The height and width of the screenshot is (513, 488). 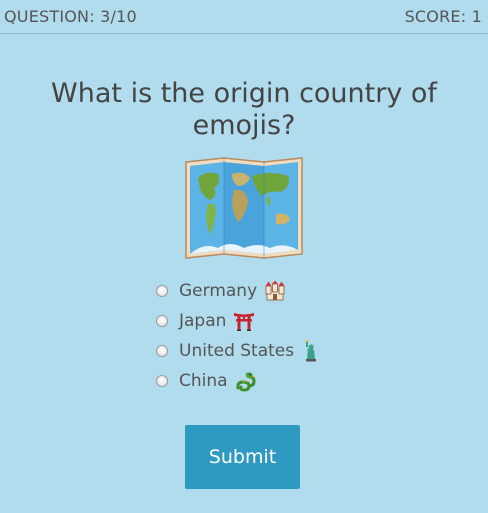 What do you see at coordinates (70, 16) in the screenshot?
I see `question-progress: QUESTION: 3/10` at bounding box center [70, 16].